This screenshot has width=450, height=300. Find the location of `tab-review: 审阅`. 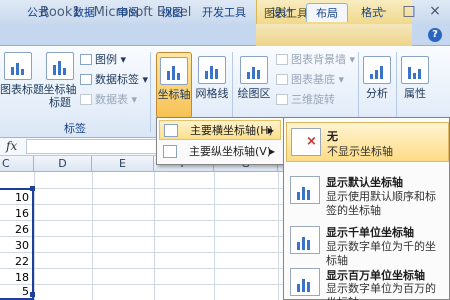

tab-review: 审阅 is located at coordinates (128, 12).